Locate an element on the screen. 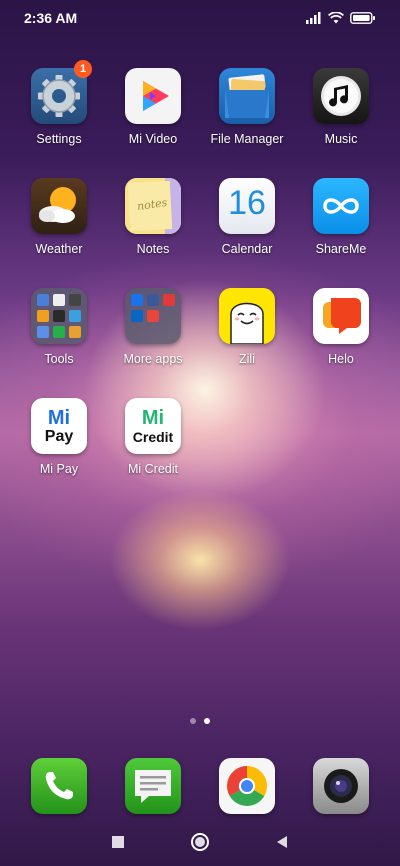 Image resolution: width=400 pixels, height=866 pixels. notification-badge: 1 is located at coordinates (83, 69).